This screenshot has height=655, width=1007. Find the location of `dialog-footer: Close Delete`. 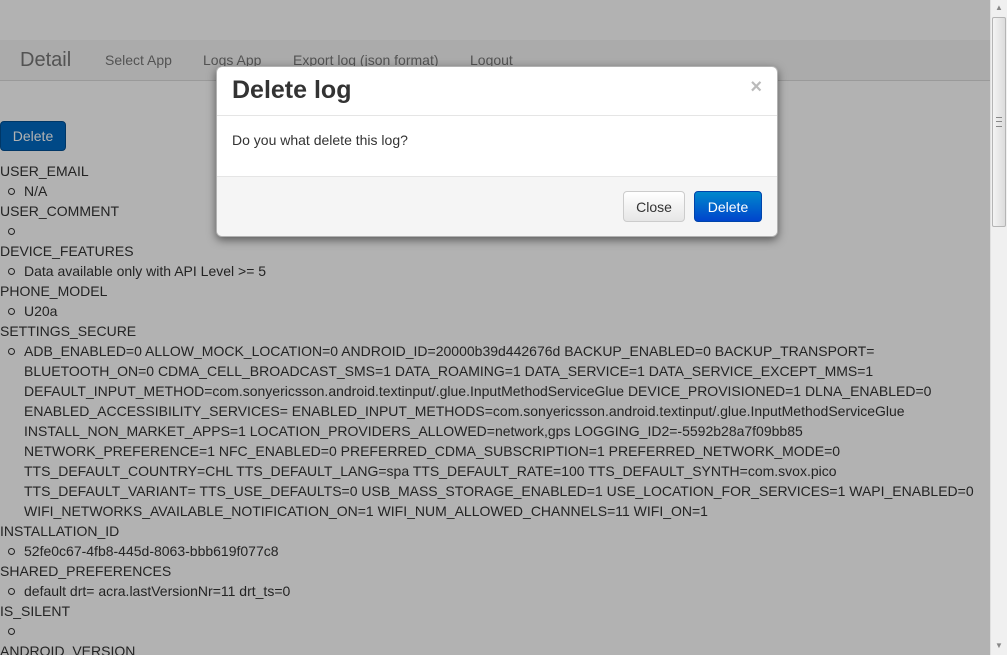

dialog-footer: Close Delete is located at coordinates (497, 206).